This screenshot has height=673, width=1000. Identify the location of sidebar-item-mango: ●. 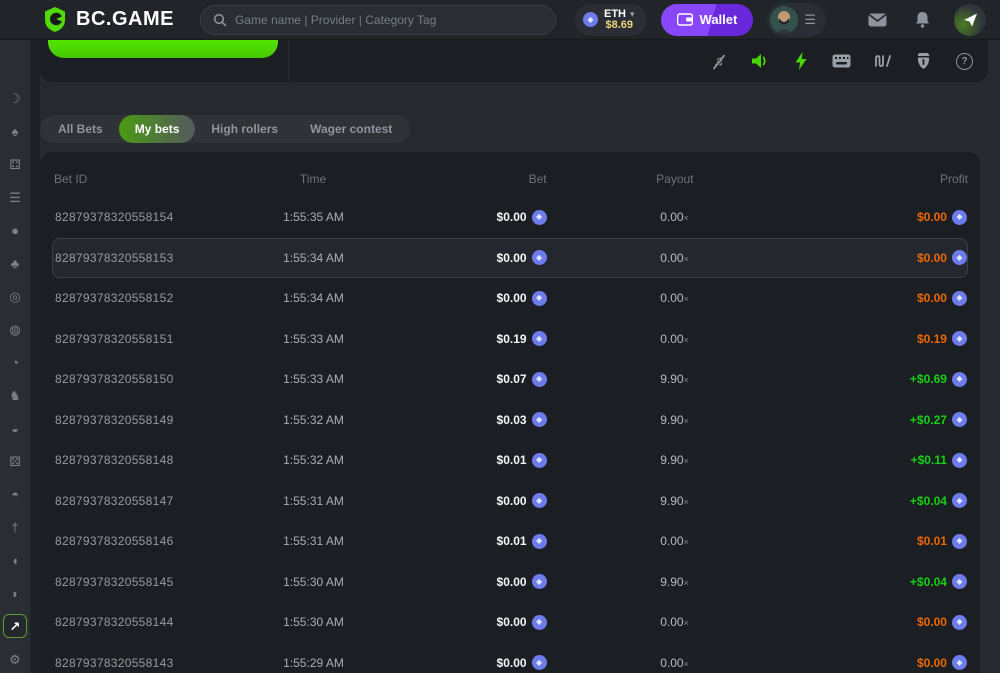
(15, 230).